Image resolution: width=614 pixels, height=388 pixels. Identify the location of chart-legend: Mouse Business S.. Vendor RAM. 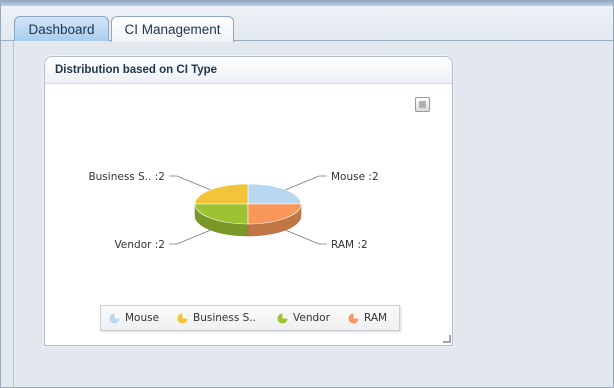
(250, 318).